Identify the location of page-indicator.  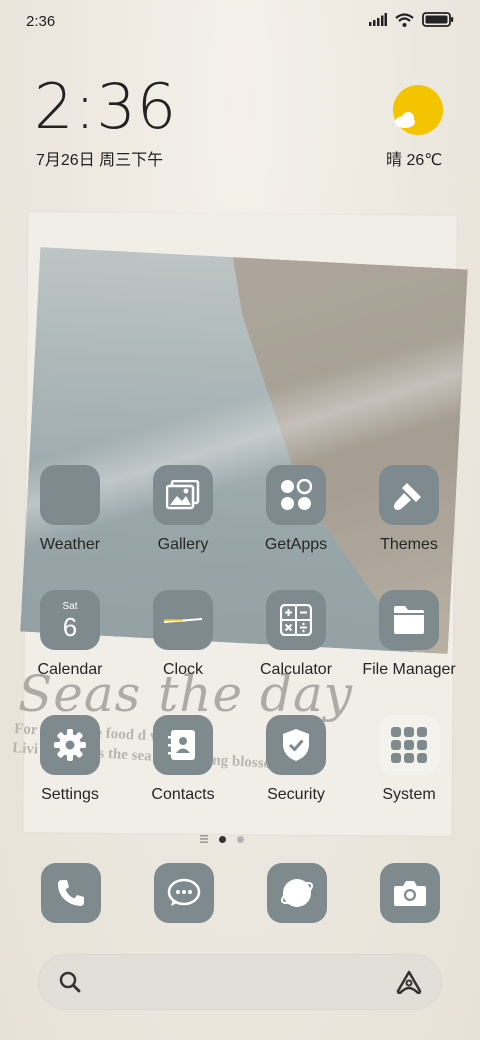
(222, 839).